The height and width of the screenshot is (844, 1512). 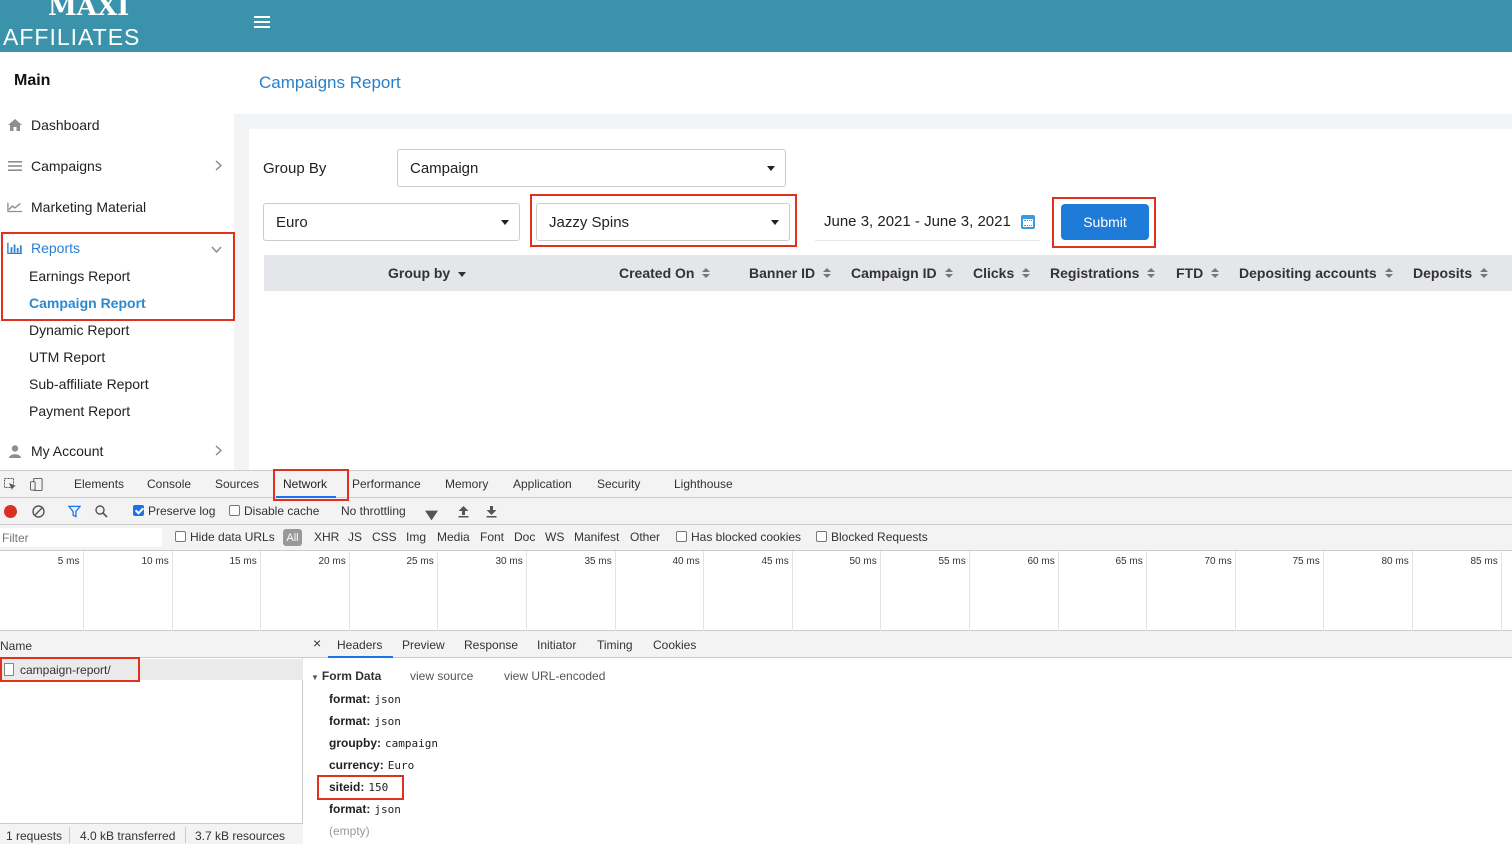 I want to click on column-created-on: Created On, so click(x=665, y=273).